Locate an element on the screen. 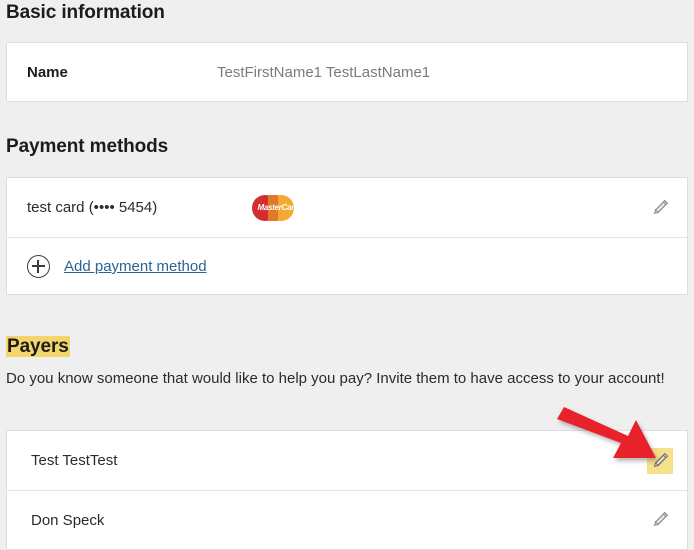 Image resolution: width=694 pixels, height=550 pixels. add-payment-method-row: Add payment method is located at coordinates (347, 266).